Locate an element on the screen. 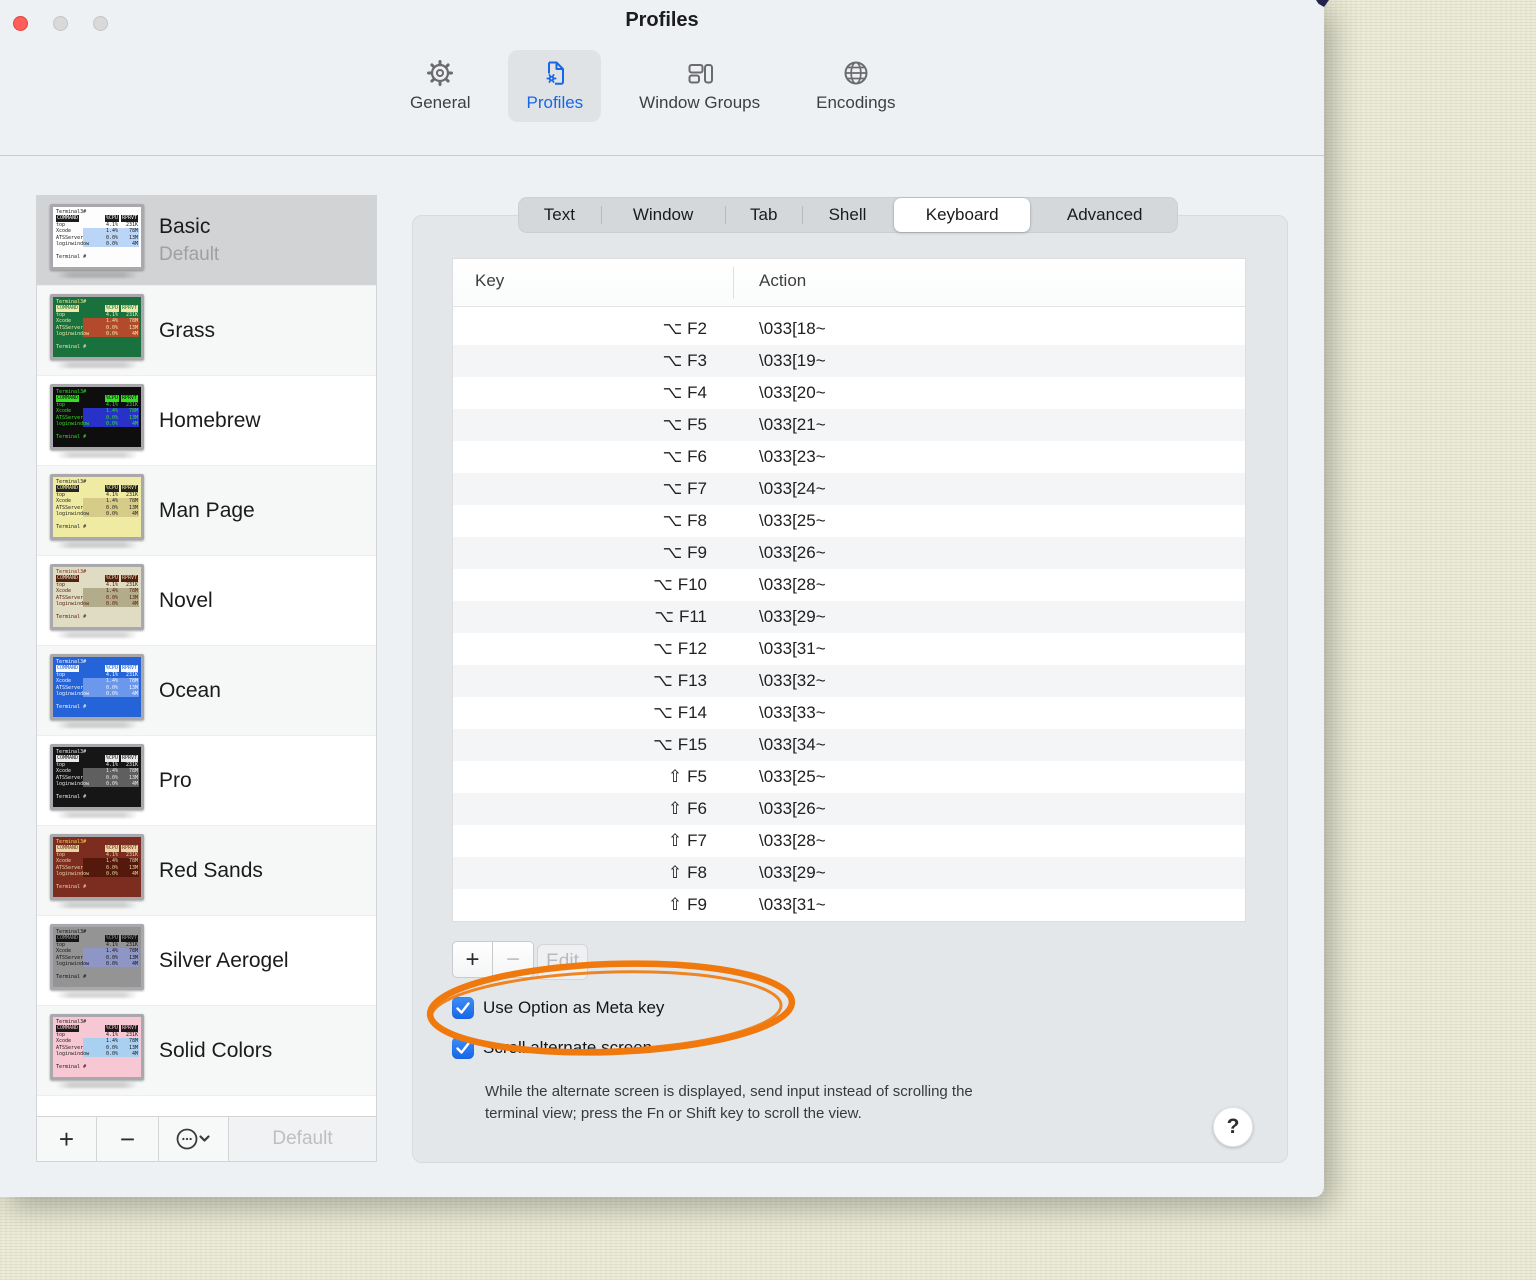 This screenshot has width=1536, height=1280. profile-actions-menu-button is located at coordinates (194, 1139).